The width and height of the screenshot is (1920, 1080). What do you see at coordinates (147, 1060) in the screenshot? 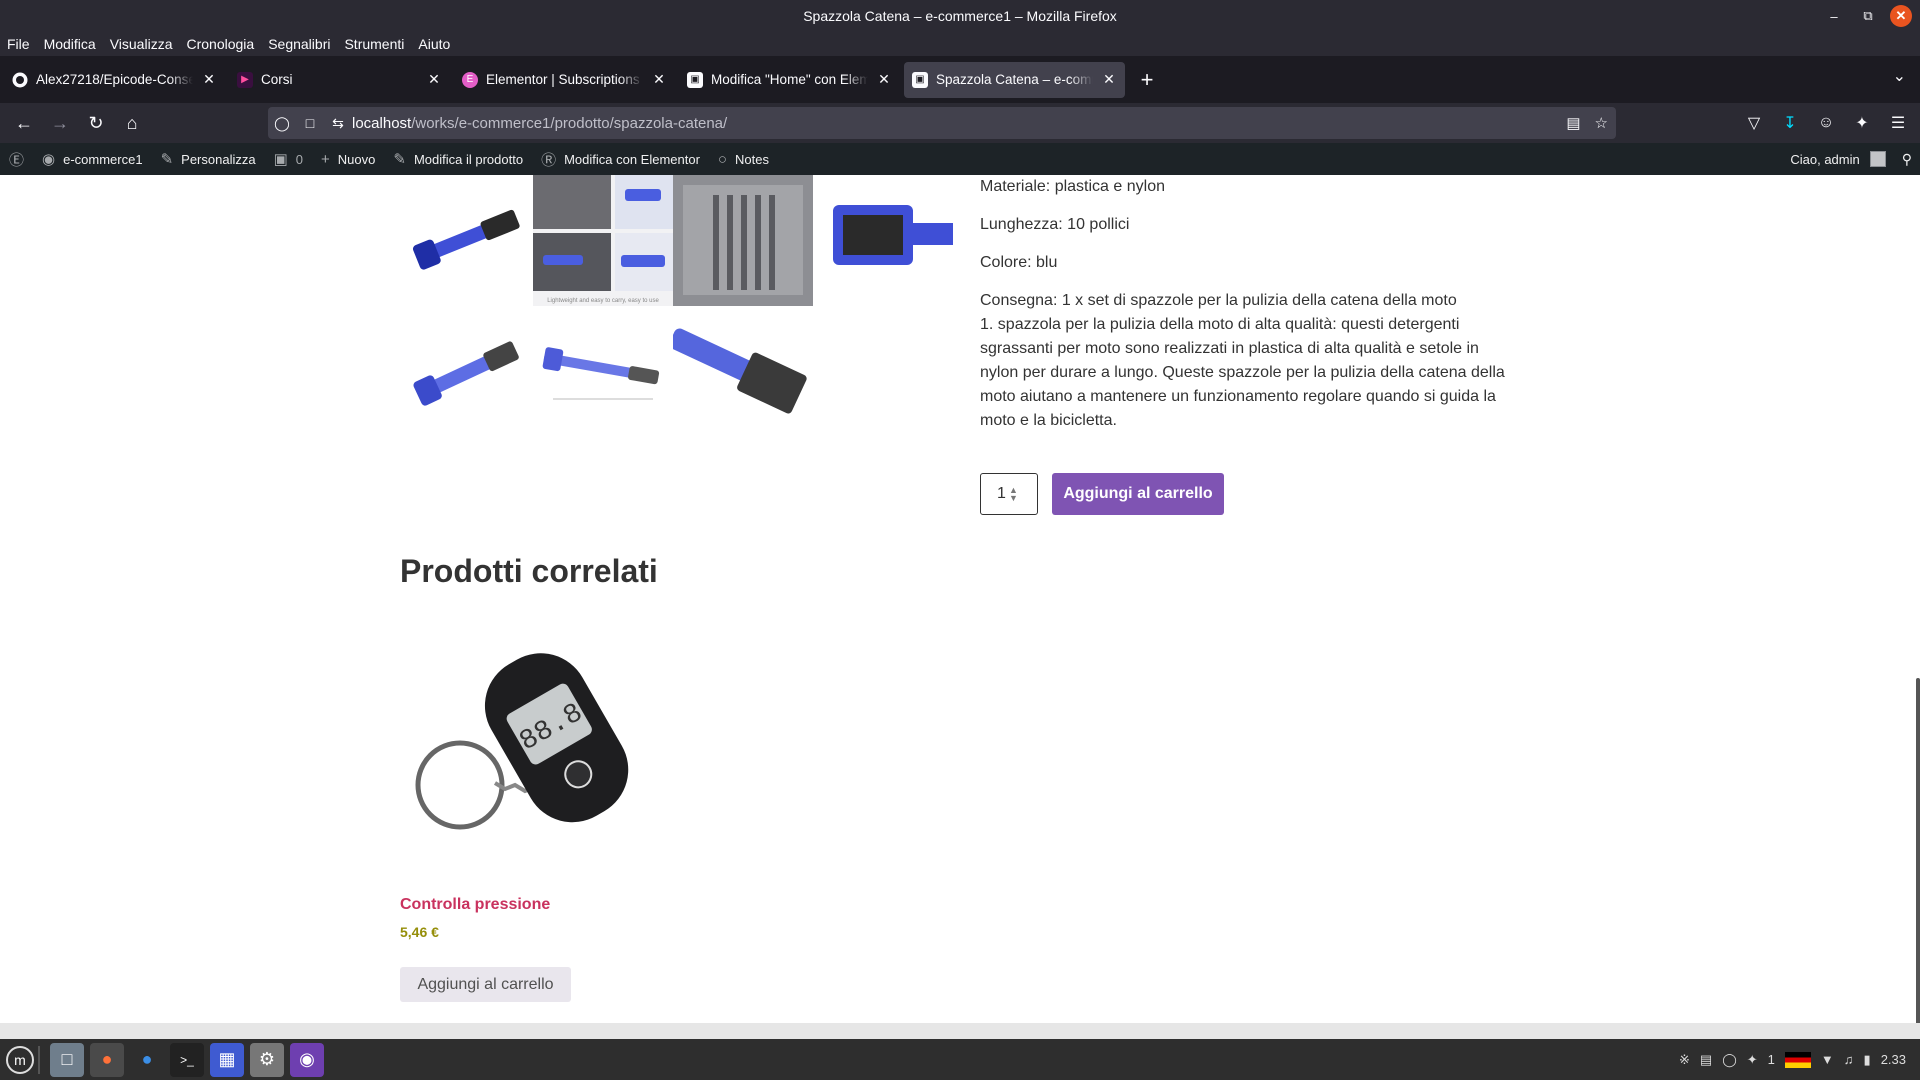
I see `thunderbird-icon: ●` at bounding box center [147, 1060].